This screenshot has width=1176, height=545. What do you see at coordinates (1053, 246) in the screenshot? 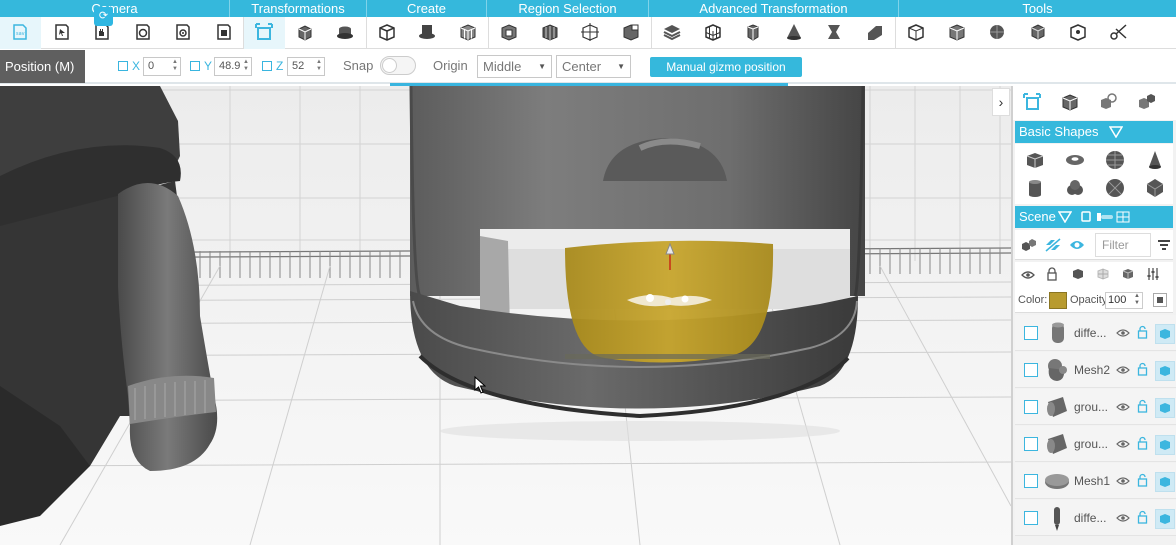
I see `hidden-objects-icon` at bounding box center [1053, 246].